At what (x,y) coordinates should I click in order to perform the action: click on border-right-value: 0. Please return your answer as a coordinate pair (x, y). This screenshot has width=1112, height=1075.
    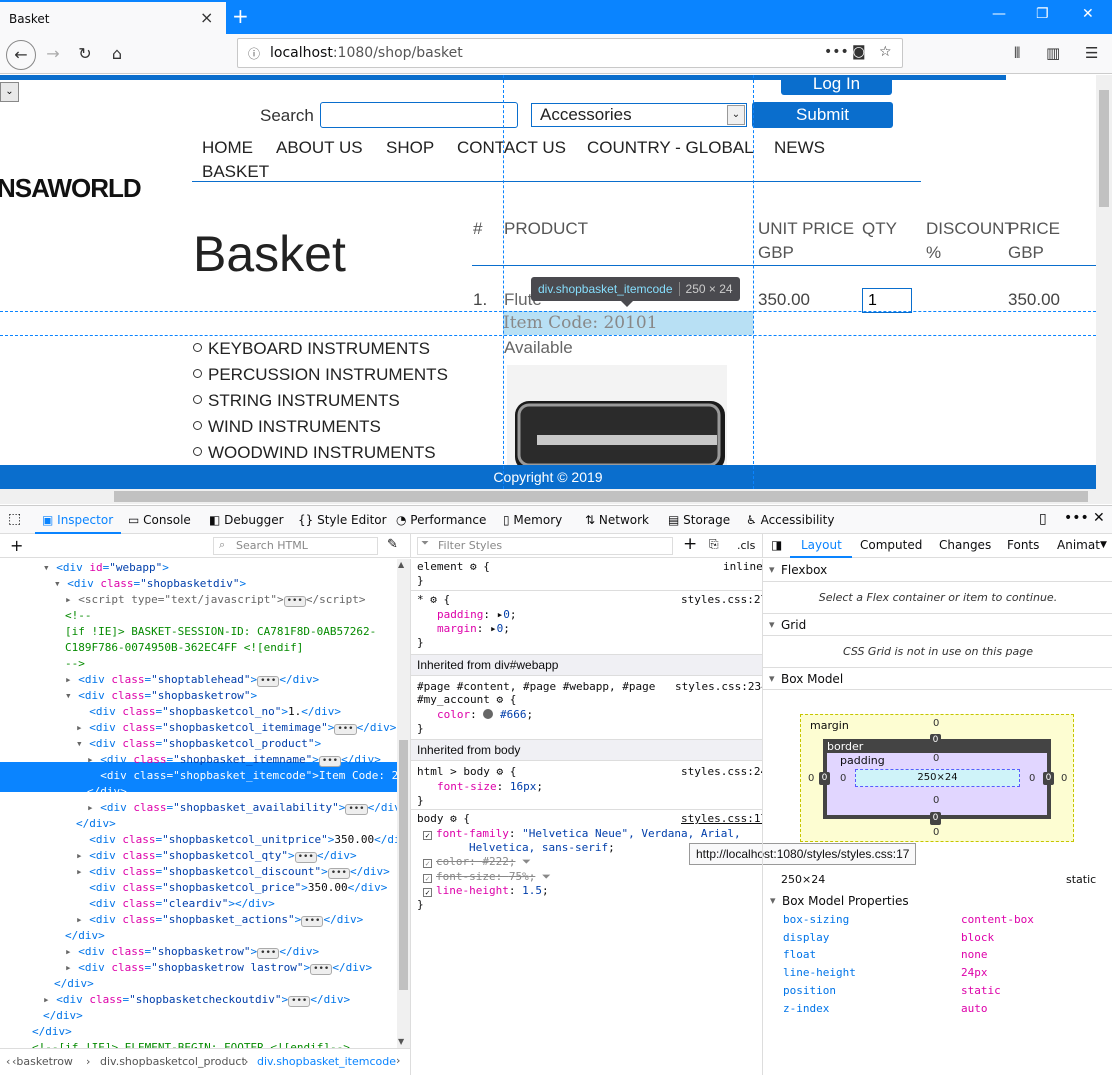
    Looking at the image, I should click on (1048, 778).